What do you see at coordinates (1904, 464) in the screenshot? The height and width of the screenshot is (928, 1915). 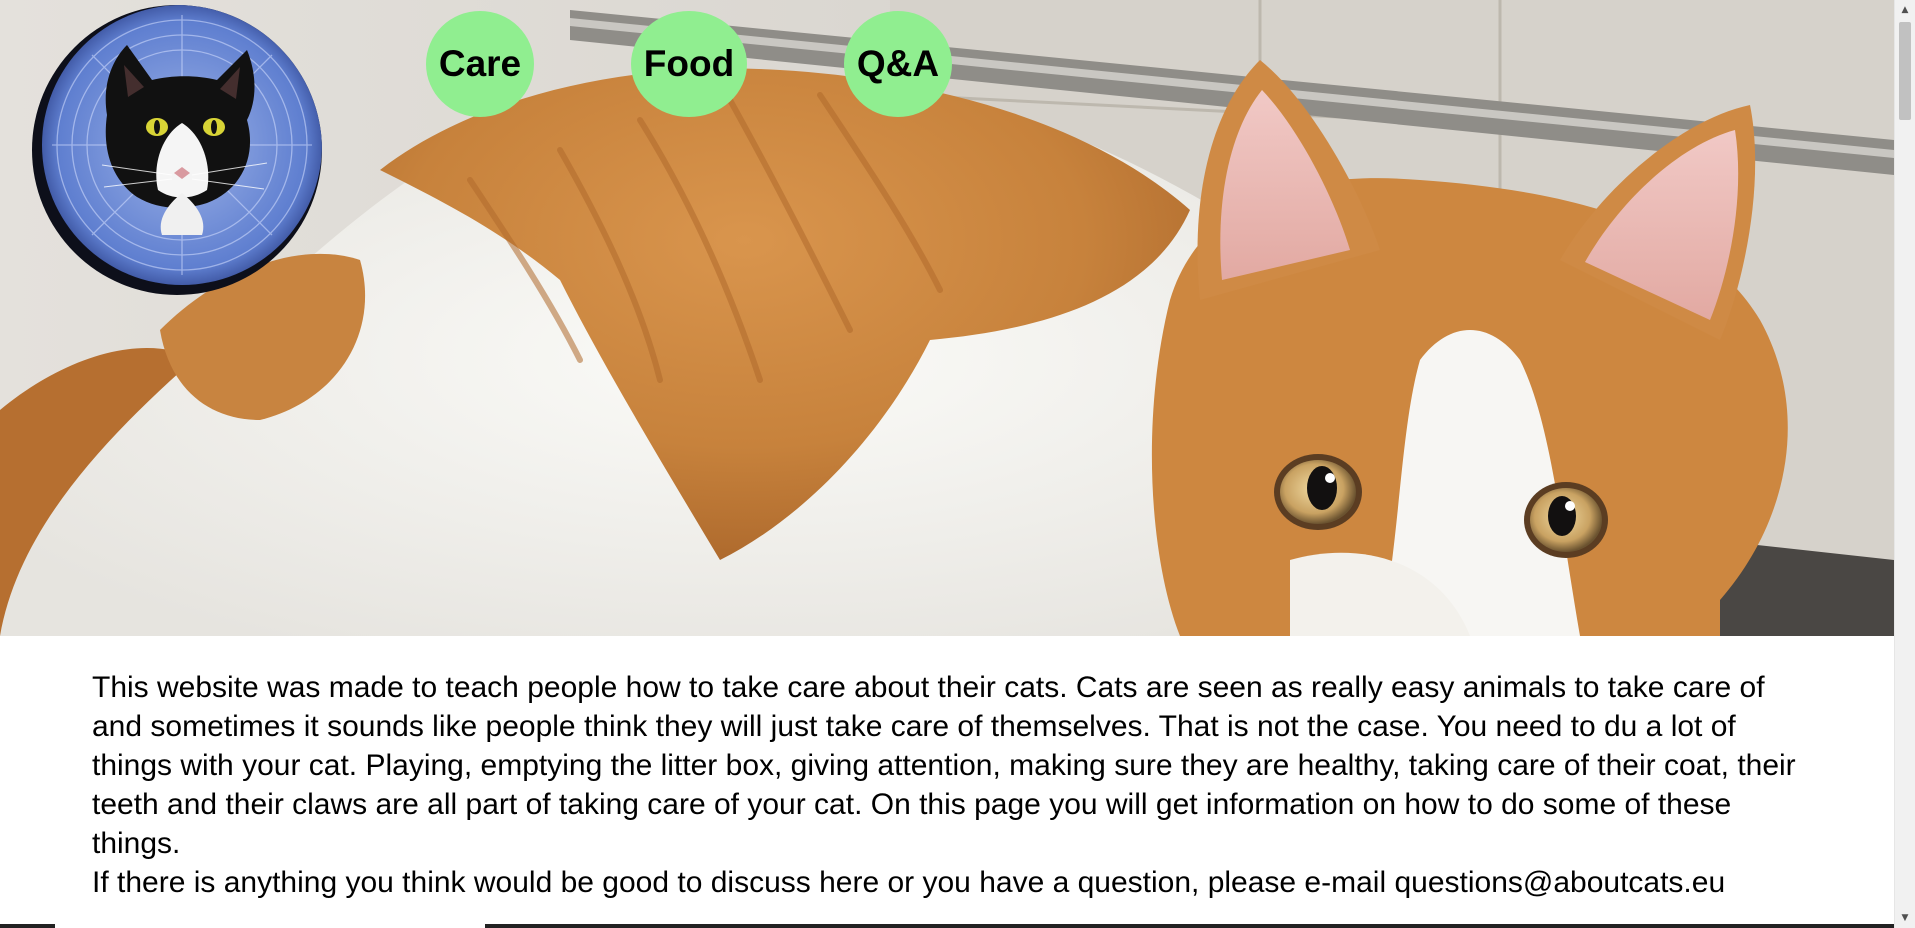 I see `vertical-scrollbar: ▲ ▼` at bounding box center [1904, 464].